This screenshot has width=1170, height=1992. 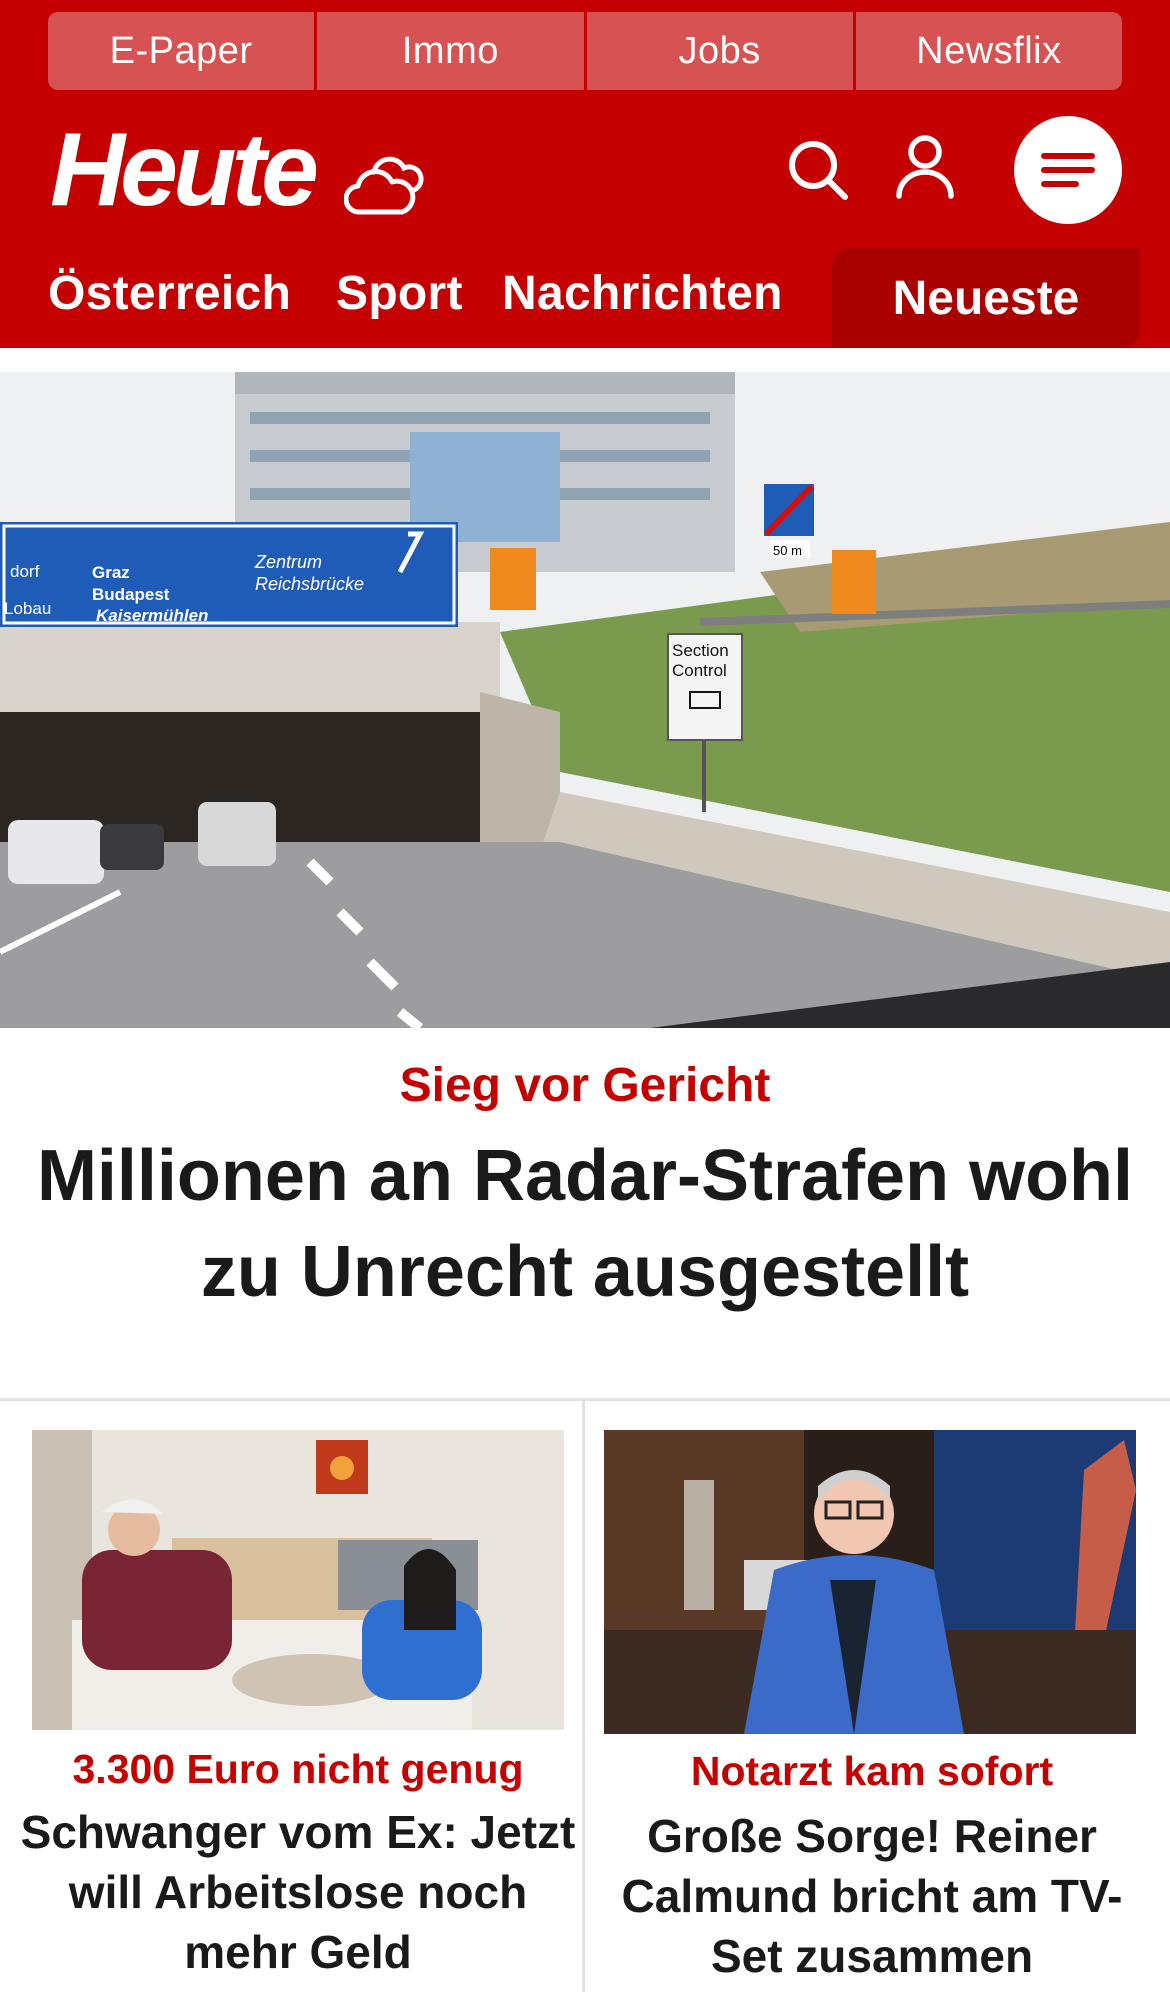 What do you see at coordinates (721, 51) in the screenshot?
I see `quicklink-jobs: Jobs` at bounding box center [721, 51].